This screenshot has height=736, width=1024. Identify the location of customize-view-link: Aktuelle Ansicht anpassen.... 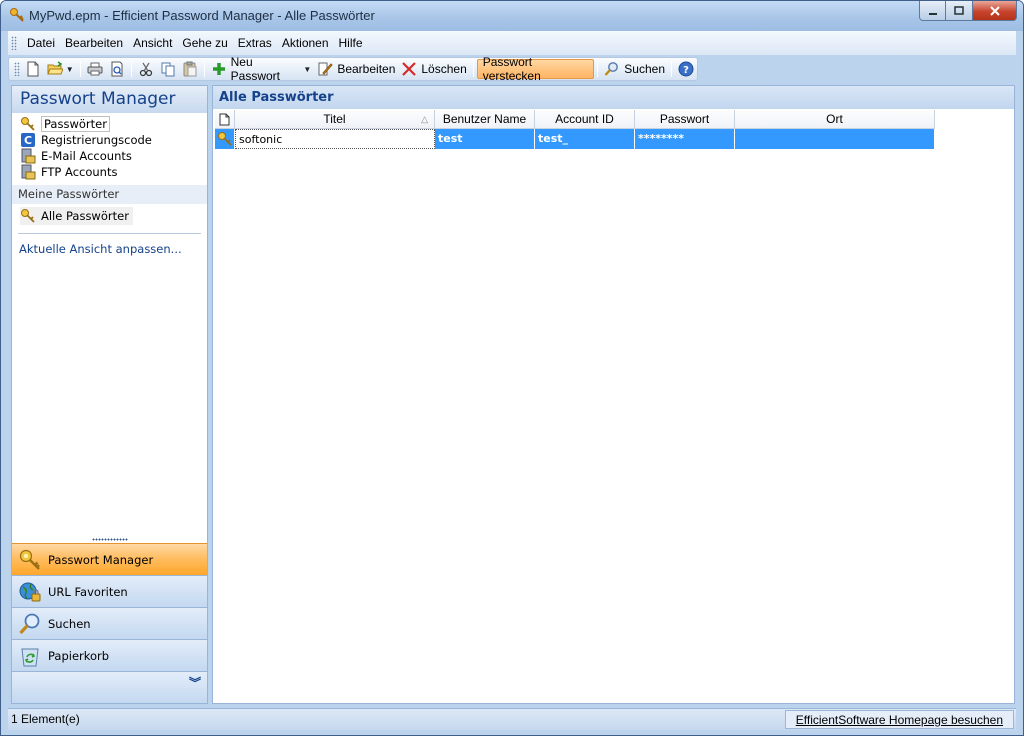
(113, 249).